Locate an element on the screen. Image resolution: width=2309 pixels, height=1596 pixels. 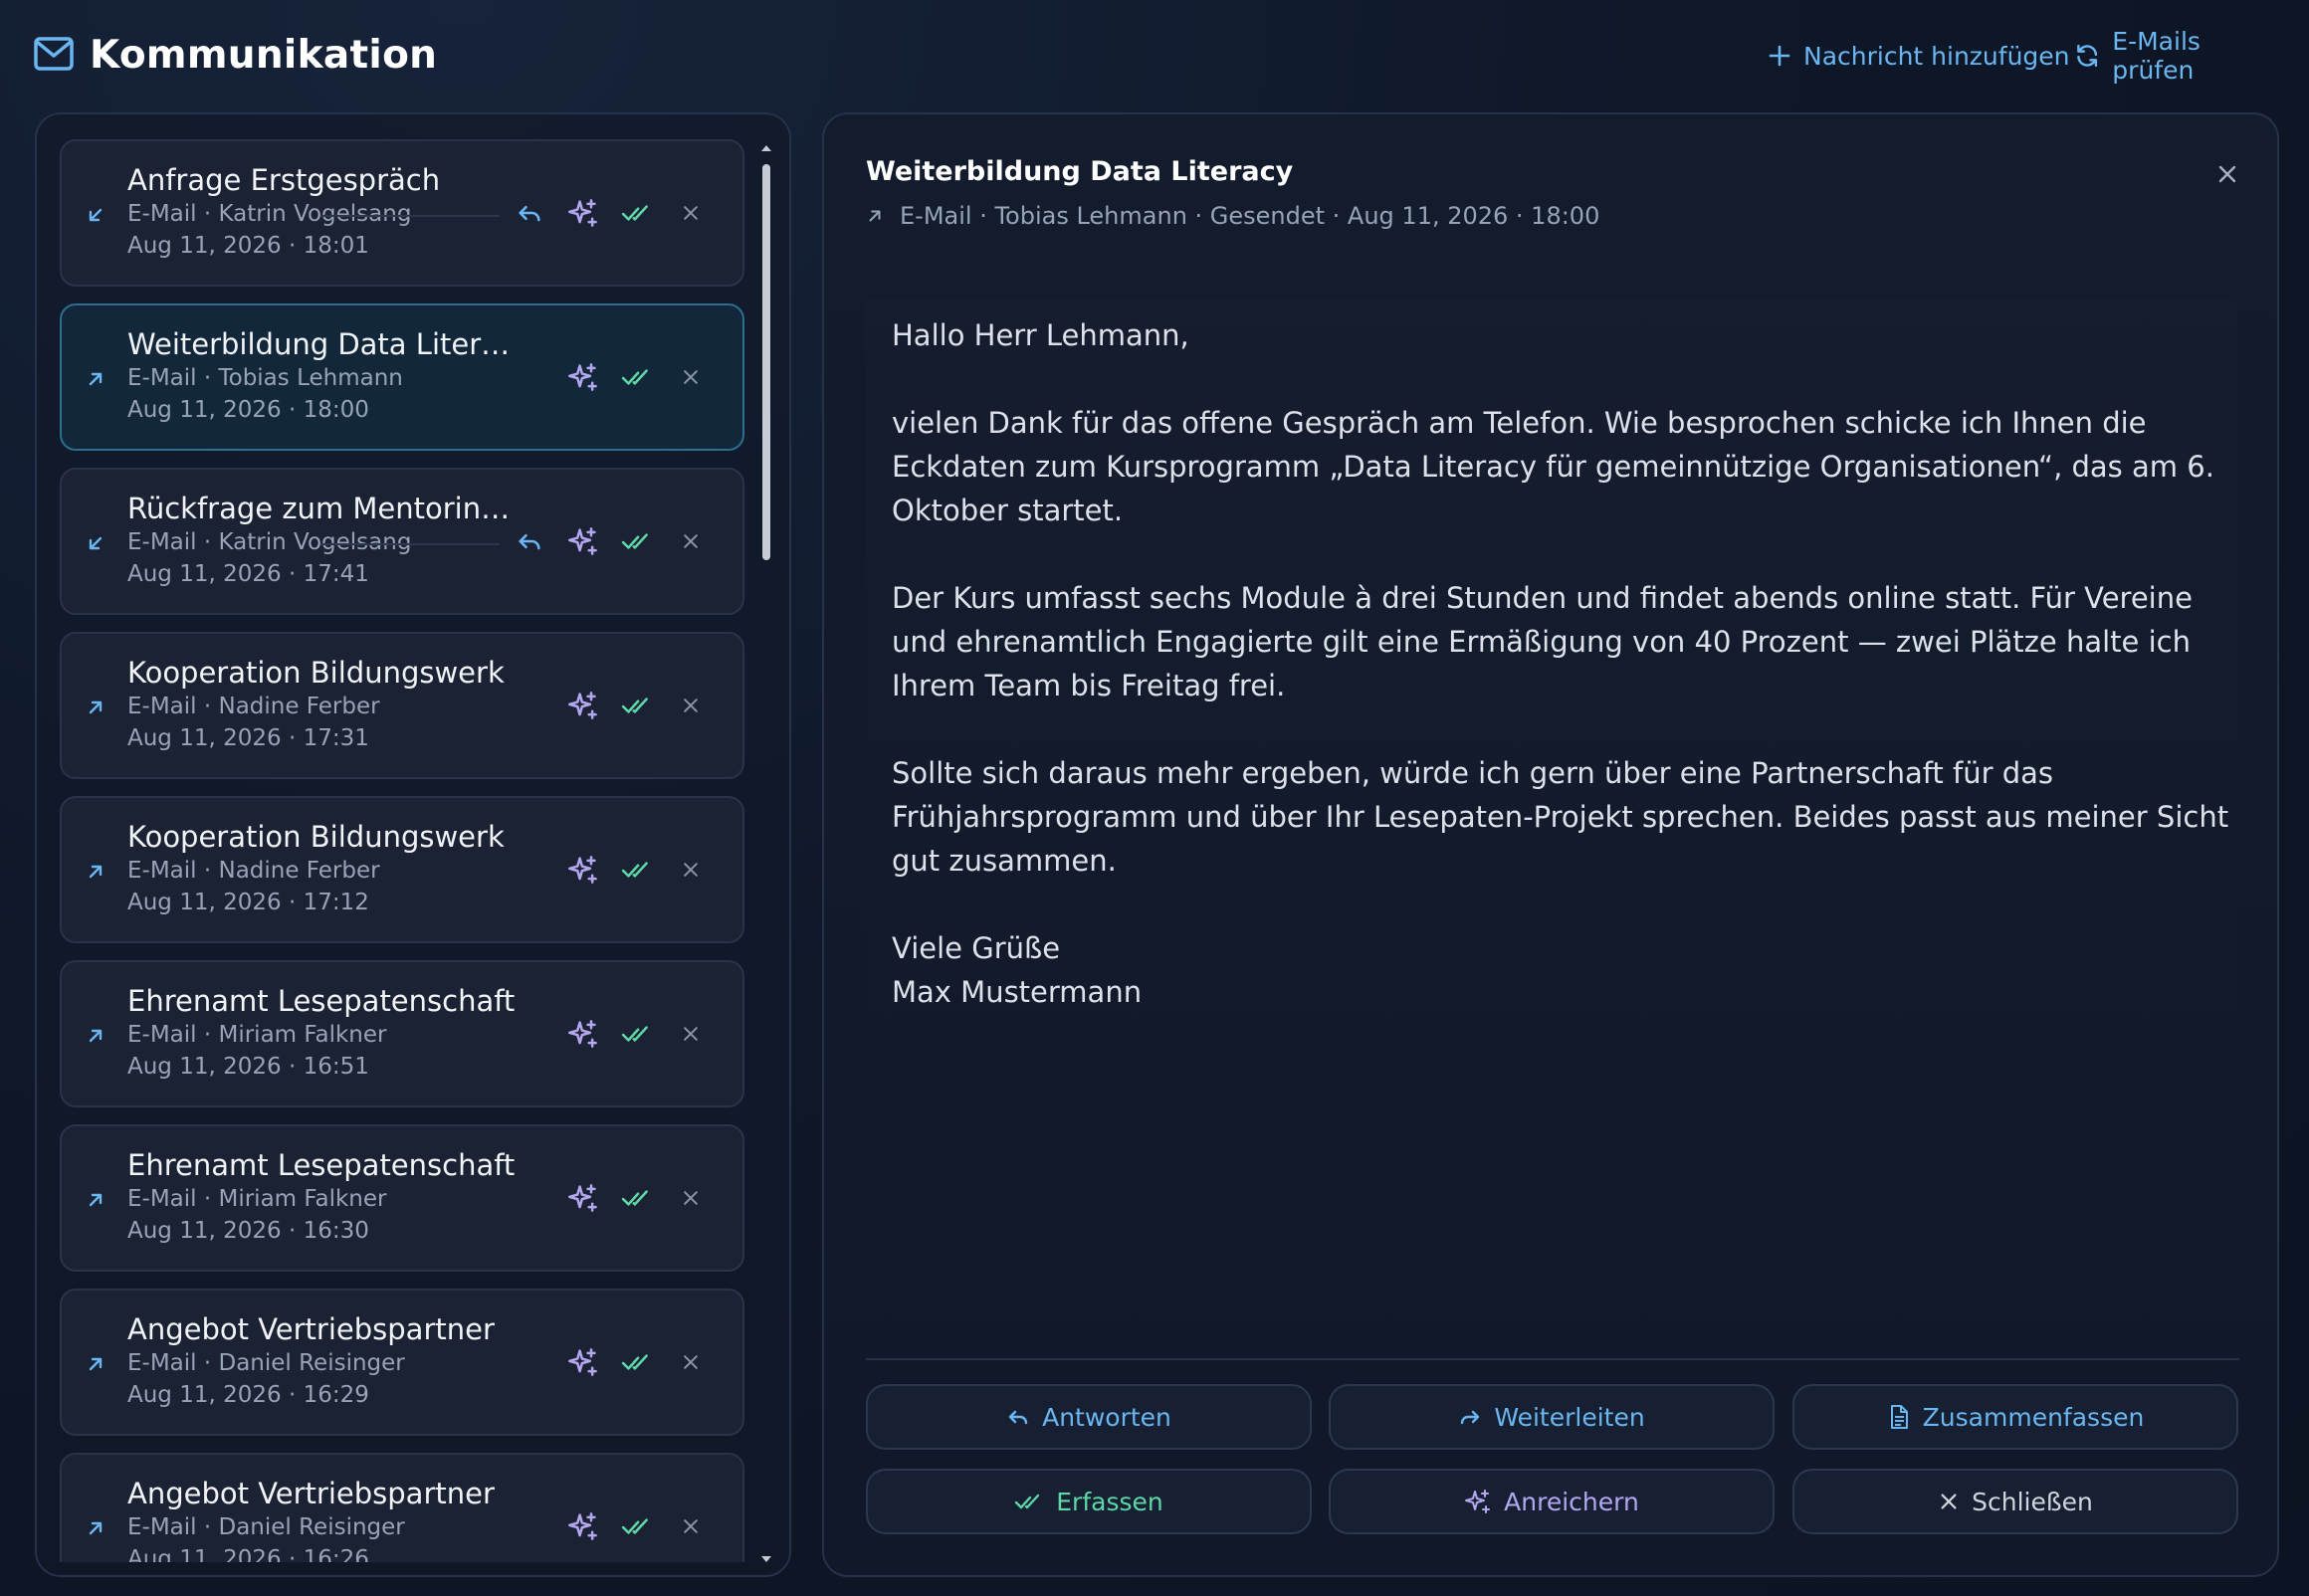
capture-label: Erfassen is located at coordinates (1109, 1501).